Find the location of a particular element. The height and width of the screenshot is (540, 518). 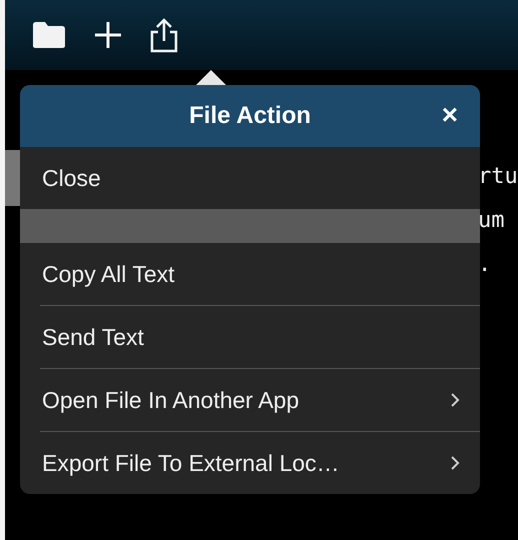

close-button: × is located at coordinates (450, 115).